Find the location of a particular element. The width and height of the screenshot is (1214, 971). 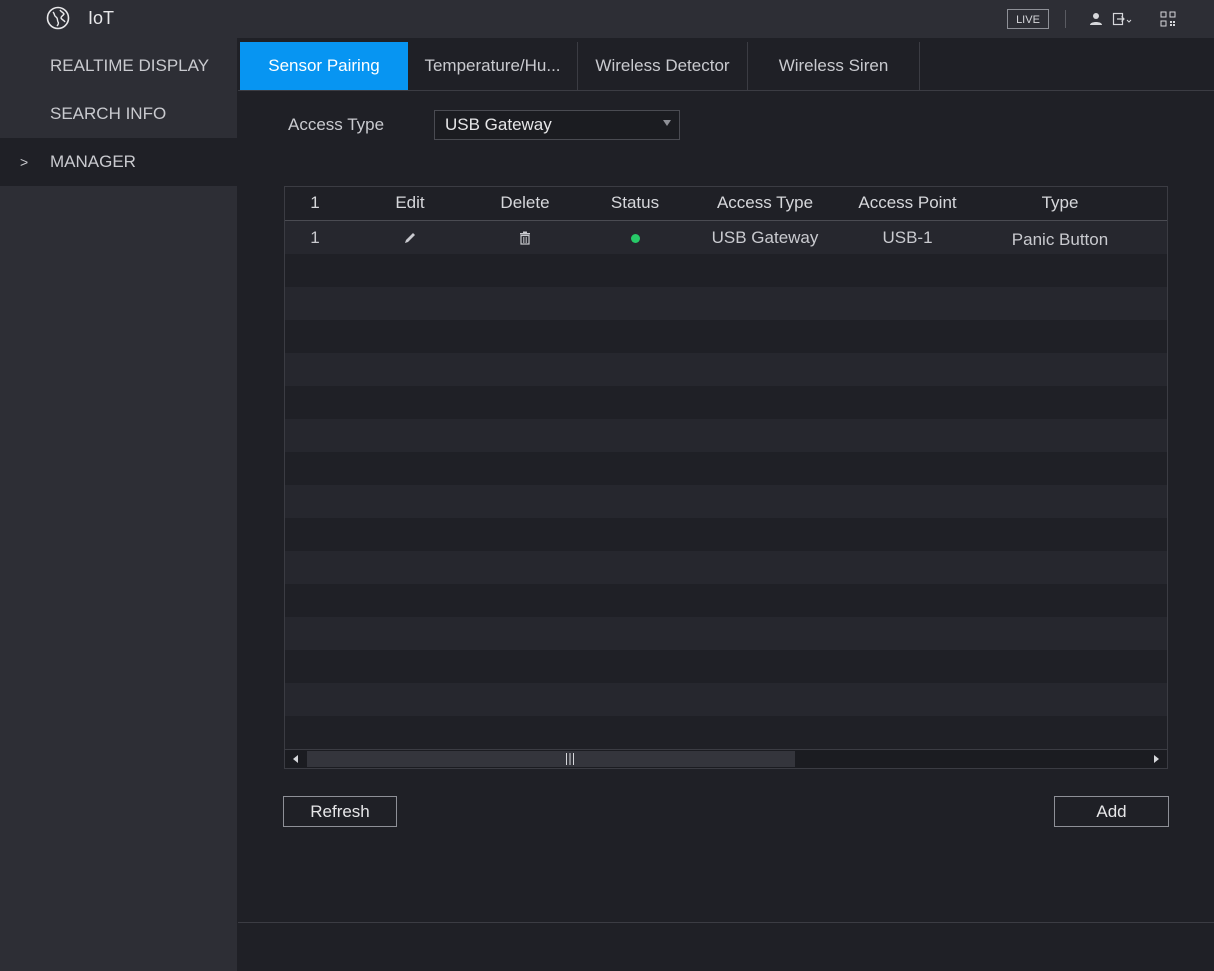

scroll-left-arrow-icon is located at coordinates (296, 759).